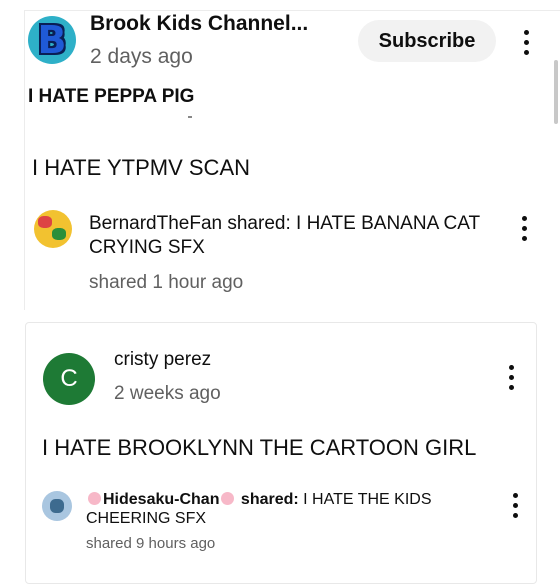 This screenshot has width=560, height=584. Describe the element at coordinates (190, 117) in the screenshot. I see `hidden-text-fragment` at that location.